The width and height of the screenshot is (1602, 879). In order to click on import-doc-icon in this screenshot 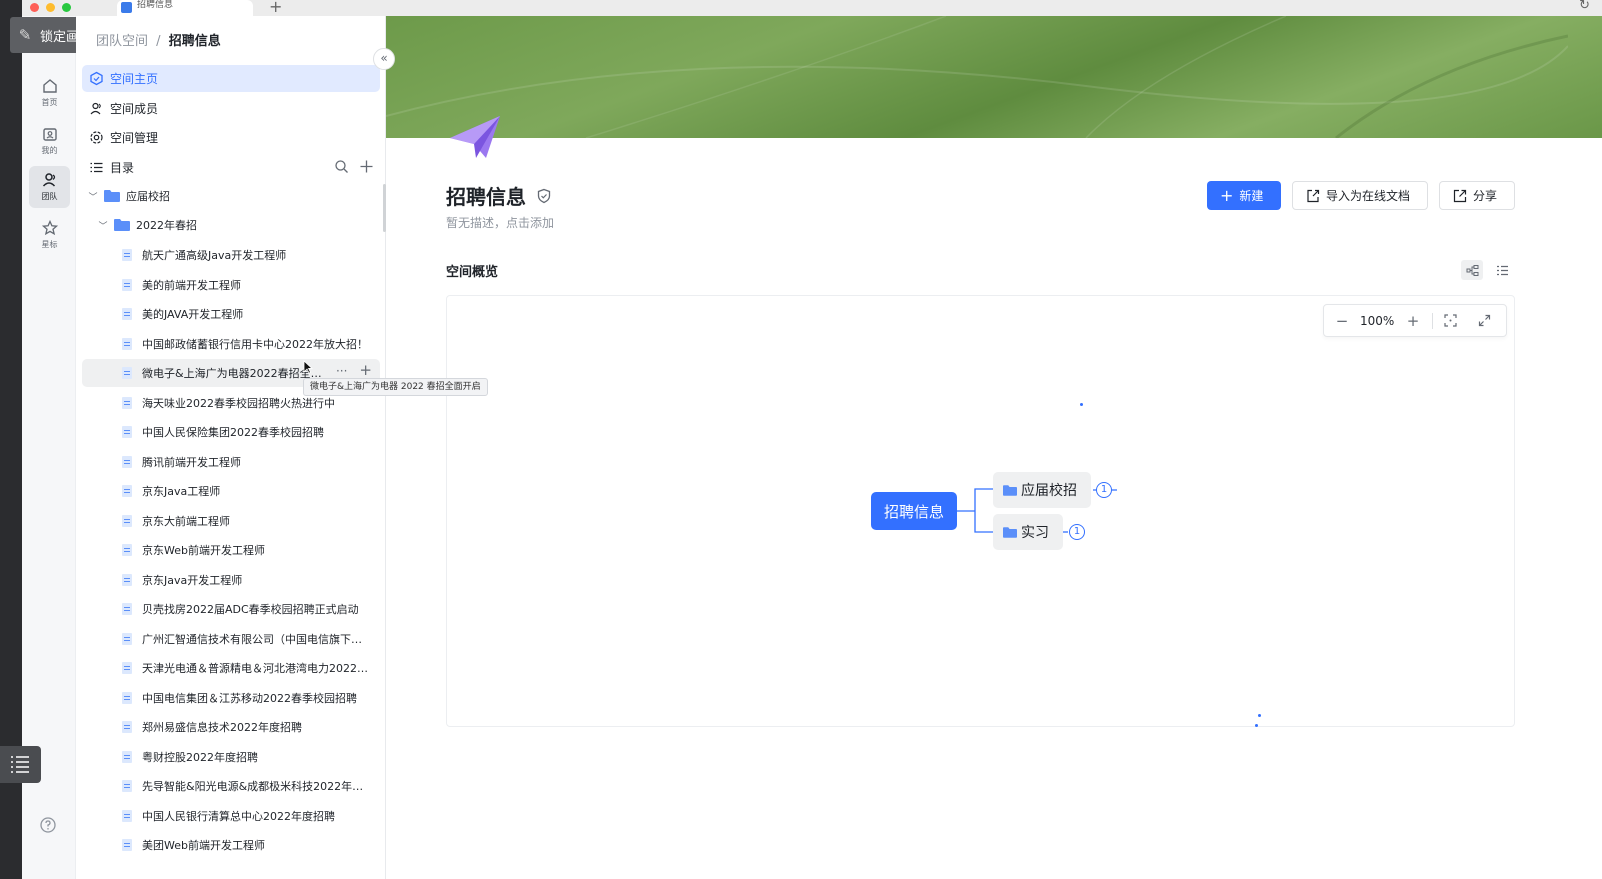, I will do `click(1313, 195)`.